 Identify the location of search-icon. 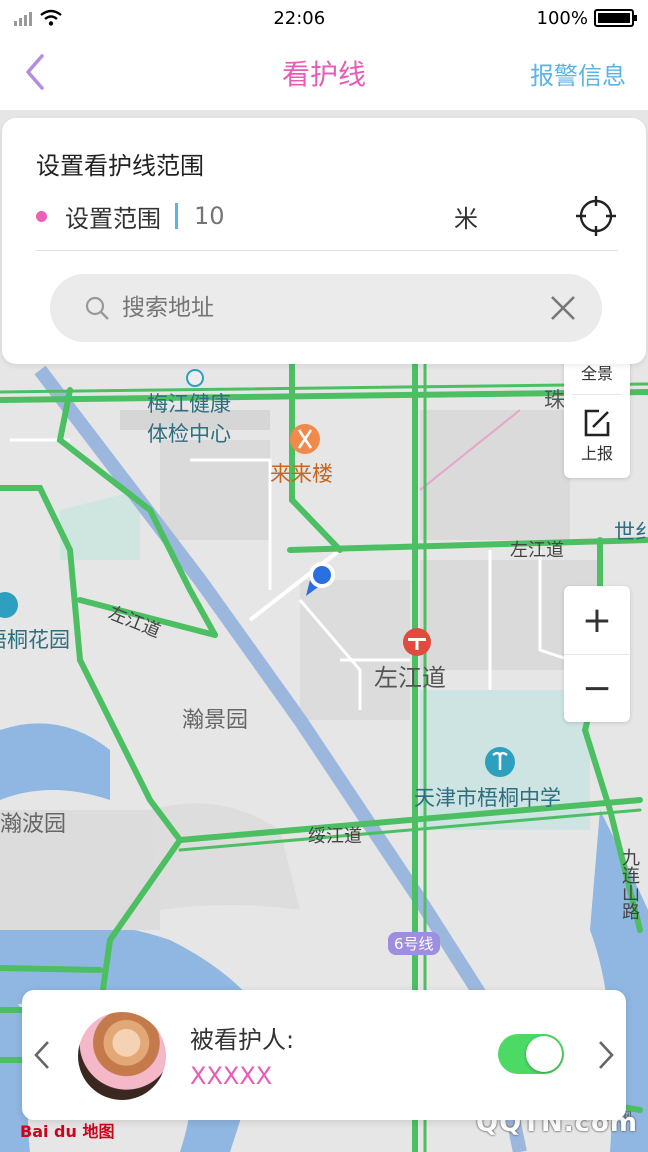
(97, 308).